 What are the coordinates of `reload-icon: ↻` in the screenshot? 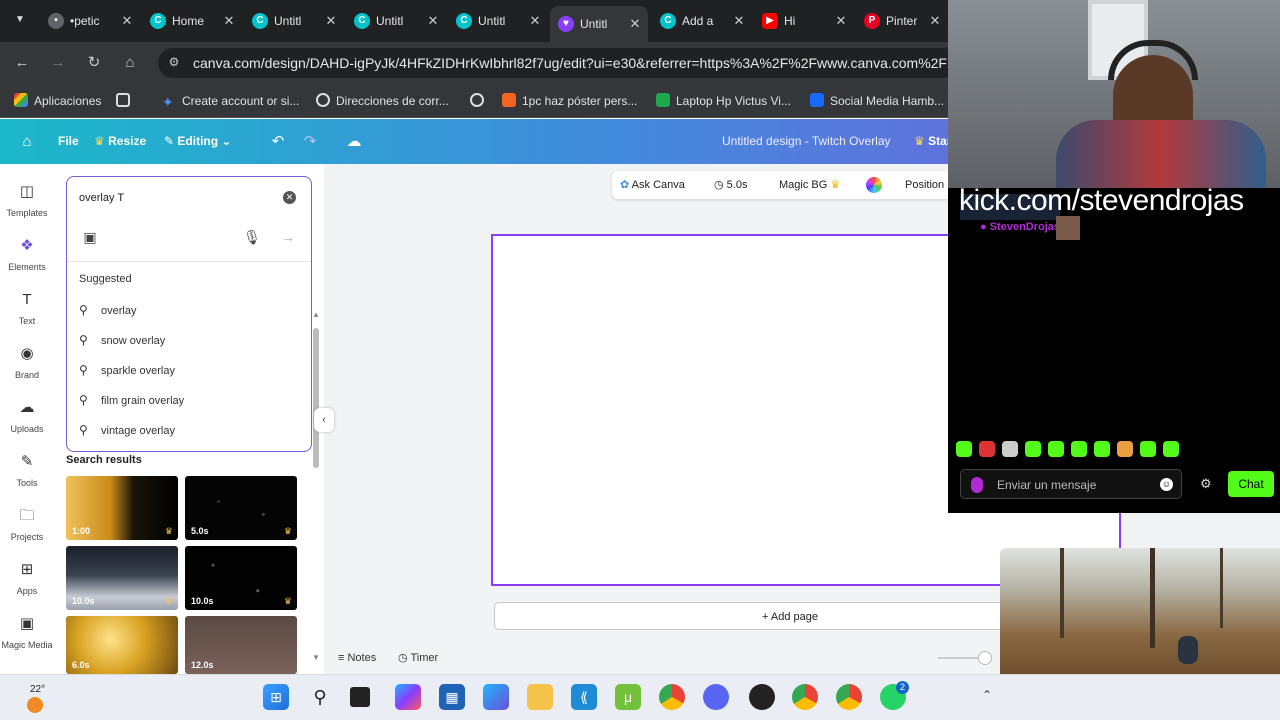 It's located at (94, 63).